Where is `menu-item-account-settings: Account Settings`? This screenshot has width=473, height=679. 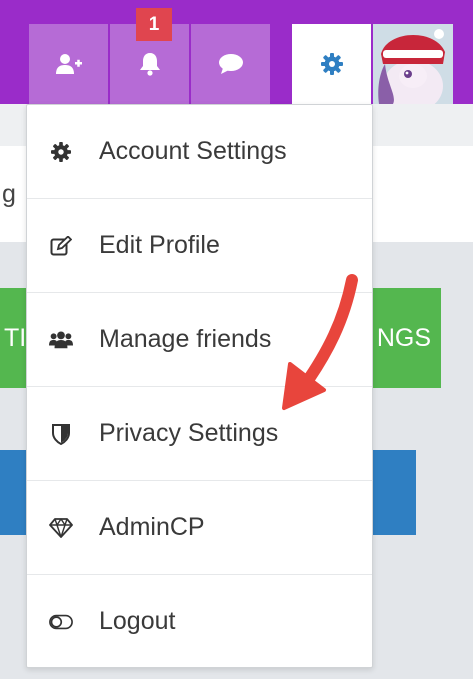 menu-item-account-settings: Account Settings is located at coordinates (199, 151).